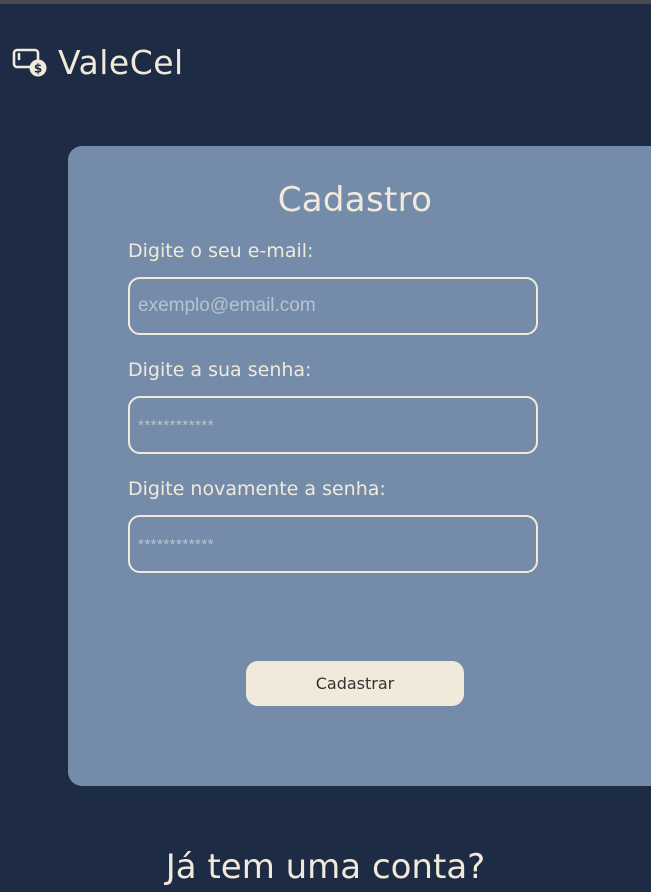 This screenshot has width=651, height=892. Describe the element at coordinates (30, 62) in the screenshot. I see `wallet-dollar-icon: $` at that location.